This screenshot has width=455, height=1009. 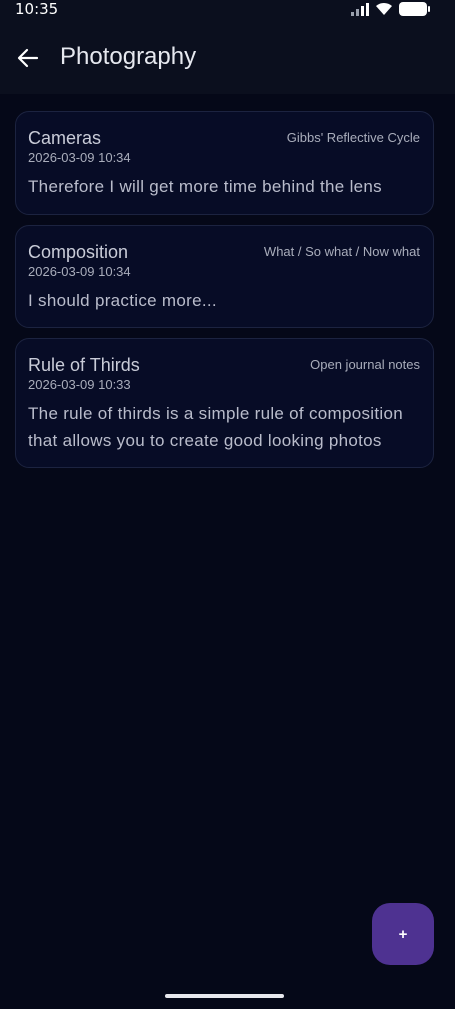 What do you see at coordinates (365, 364) in the screenshot?
I see `entry-framework-tag: Open journal notes` at bounding box center [365, 364].